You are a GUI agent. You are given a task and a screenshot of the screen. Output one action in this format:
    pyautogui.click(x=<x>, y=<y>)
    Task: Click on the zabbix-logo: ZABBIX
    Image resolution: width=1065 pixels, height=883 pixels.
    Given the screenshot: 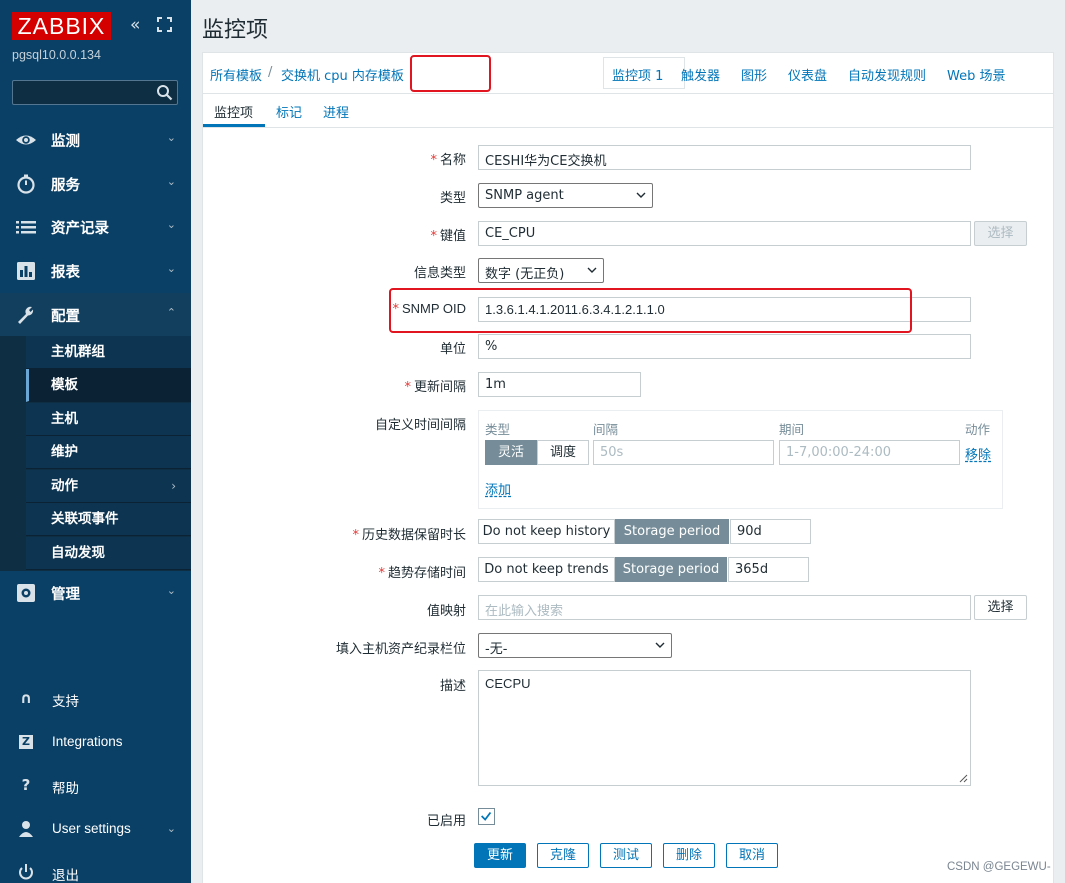 What is the action you would take?
    pyautogui.click(x=61, y=26)
    